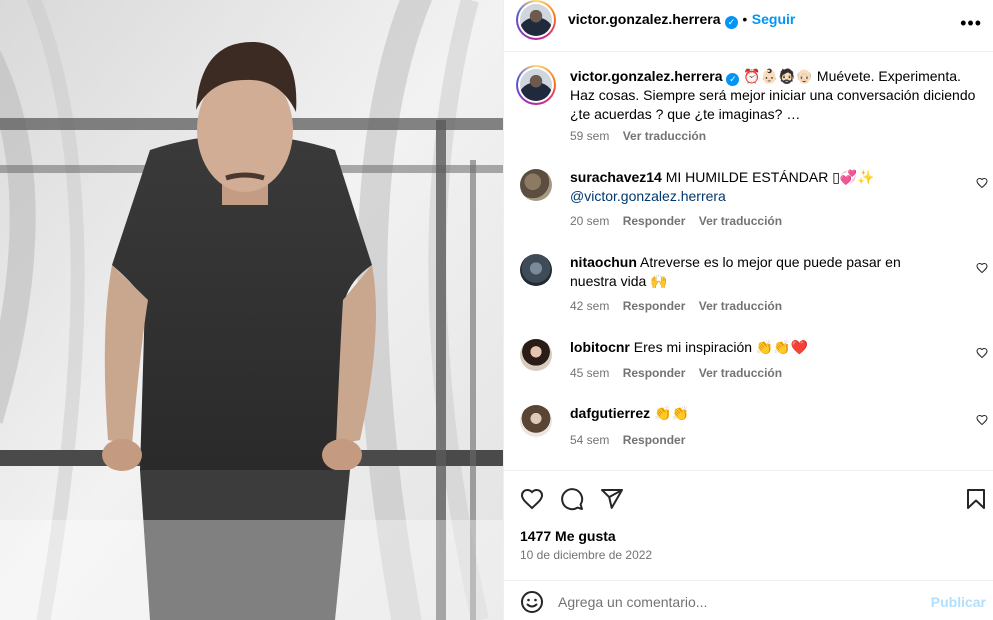  What do you see at coordinates (600, 347) in the screenshot?
I see `comment-username: lobitocnr` at bounding box center [600, 347].